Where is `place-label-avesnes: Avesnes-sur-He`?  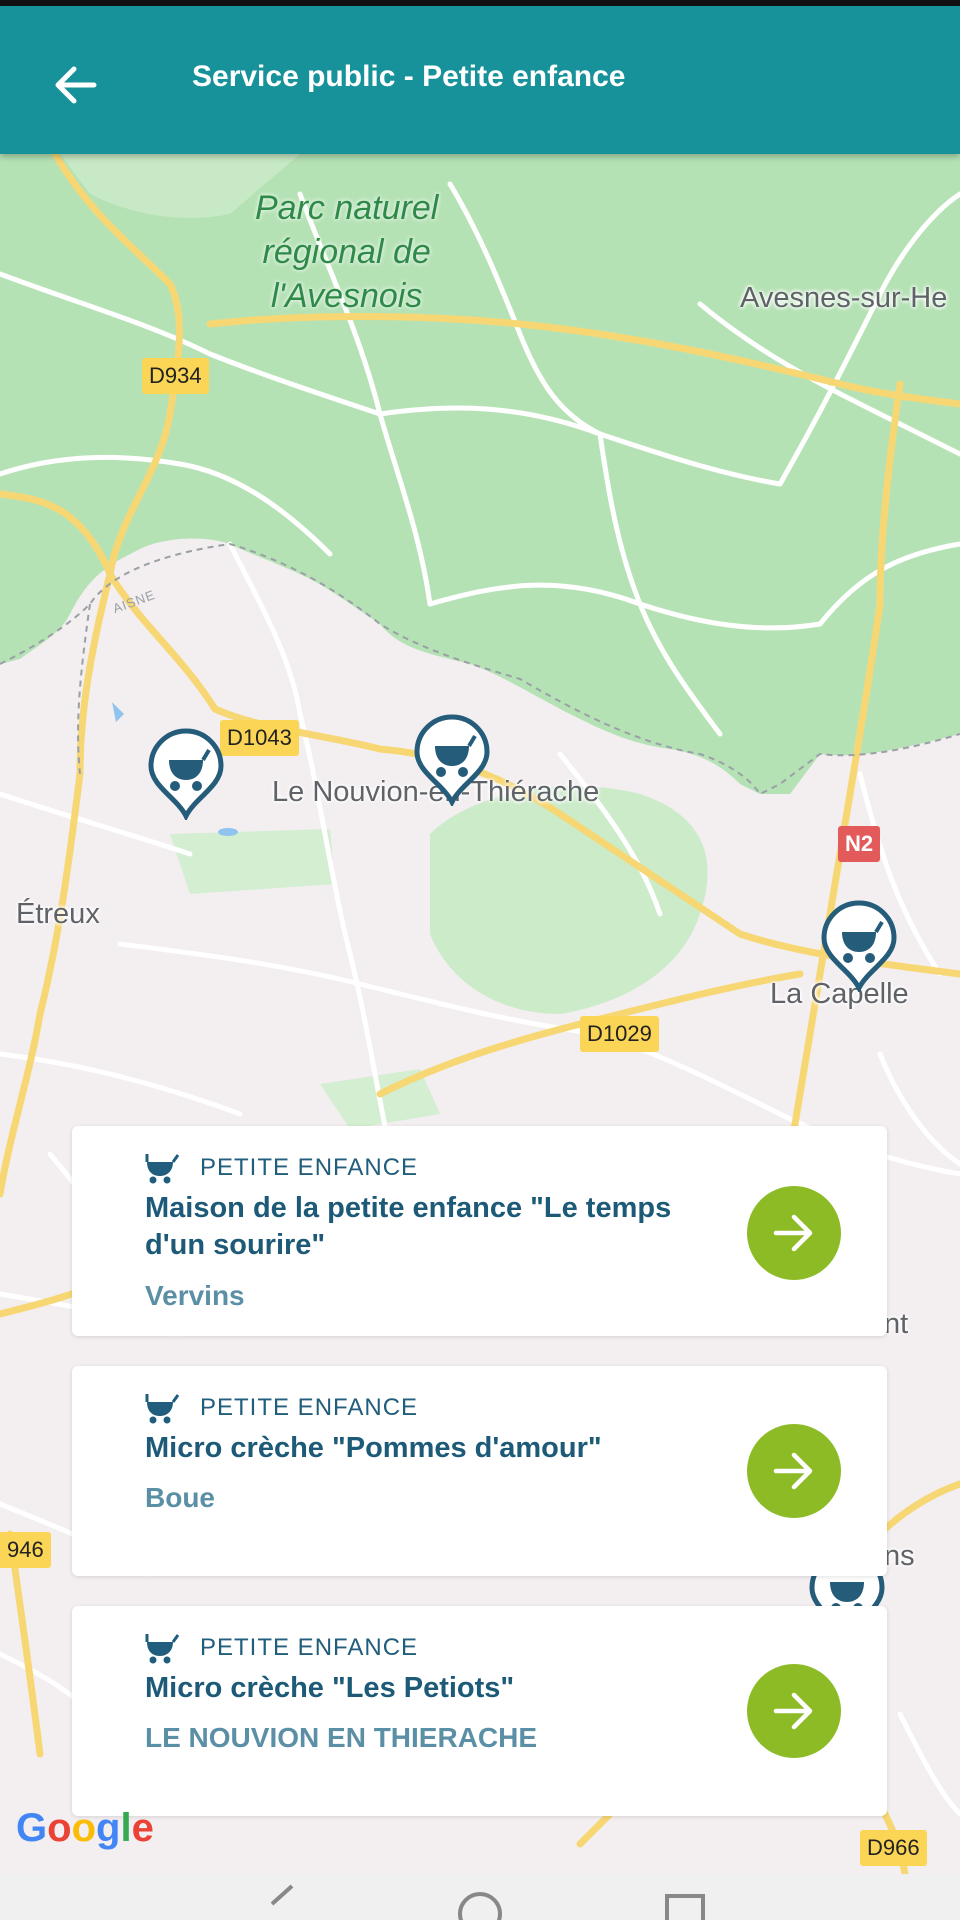 place-label-avesnes: Avesnes-sur-He is located at coordinates (844, 298).